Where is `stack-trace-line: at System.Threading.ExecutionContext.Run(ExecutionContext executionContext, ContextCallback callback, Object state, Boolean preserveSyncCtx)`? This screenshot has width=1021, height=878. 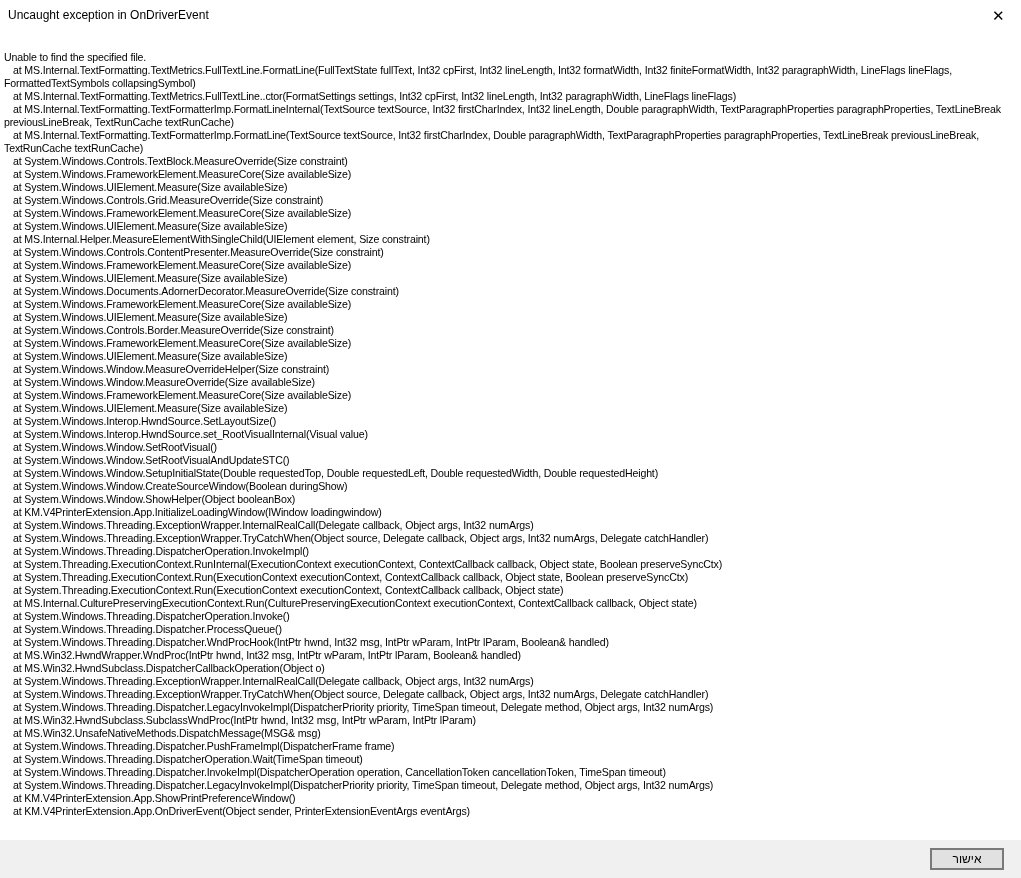 stack-trace-line: at System.Threading.ExecutionContext.Run(ExecutionContext executionContext, ContextCallback callback, Object state, Boolean preserveSyncCtx) is located at coordinates (350, 577).